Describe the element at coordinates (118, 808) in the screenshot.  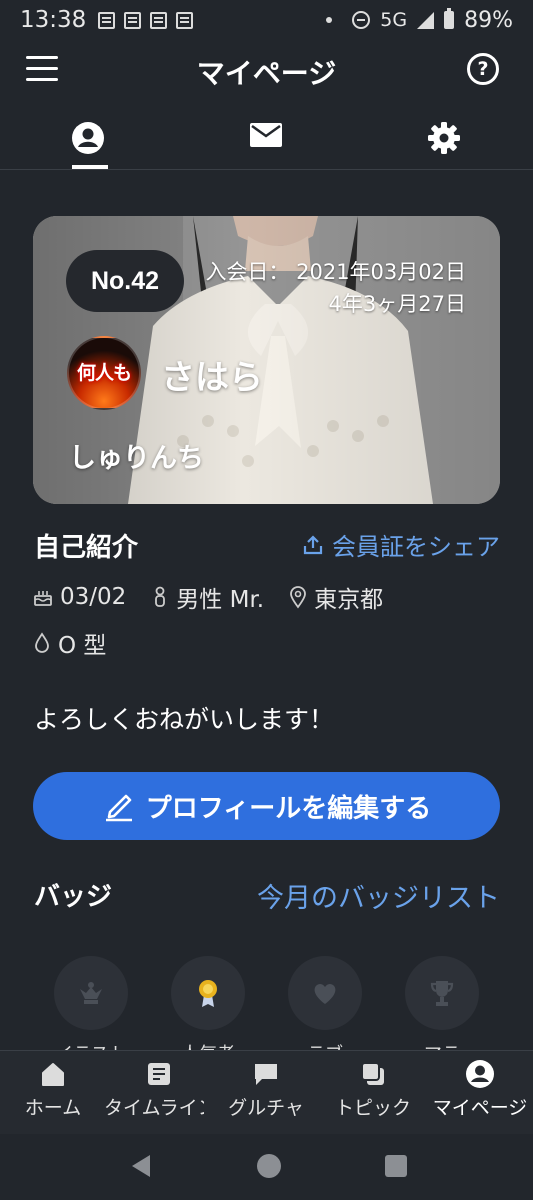
I see `pencil-icon` at that location.